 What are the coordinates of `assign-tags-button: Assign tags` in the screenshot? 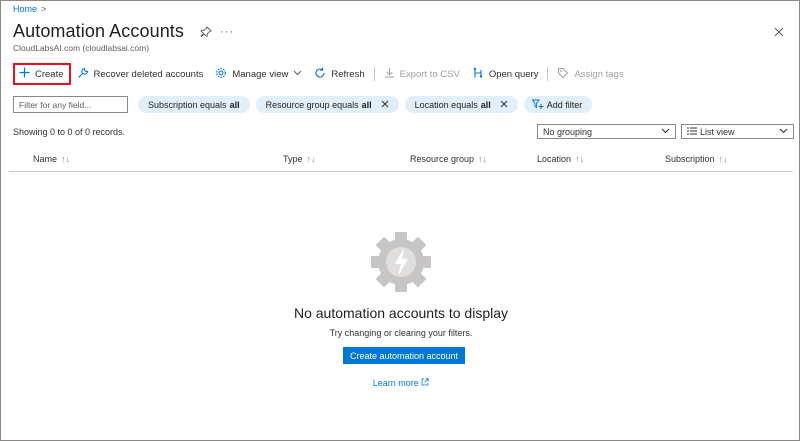 It's located at (590, 74).